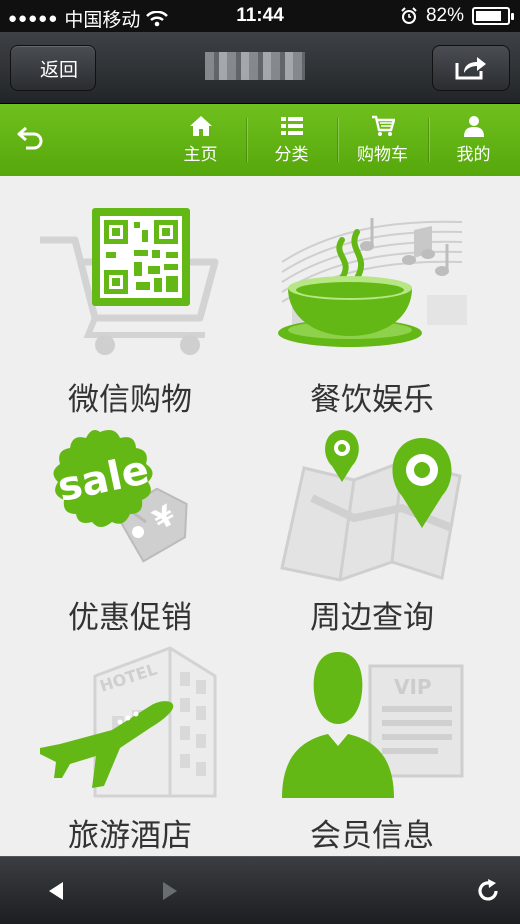  I want to click on alarm-icon, so click(409, 15).